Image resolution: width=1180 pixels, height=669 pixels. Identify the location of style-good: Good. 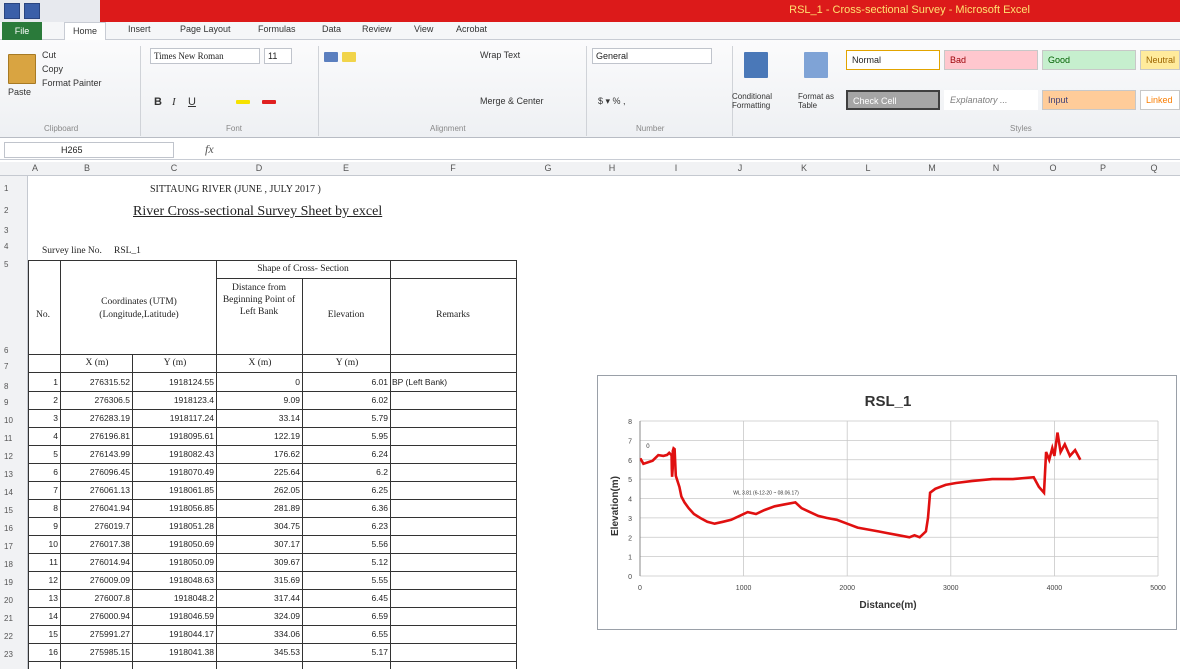
(1089, 60).